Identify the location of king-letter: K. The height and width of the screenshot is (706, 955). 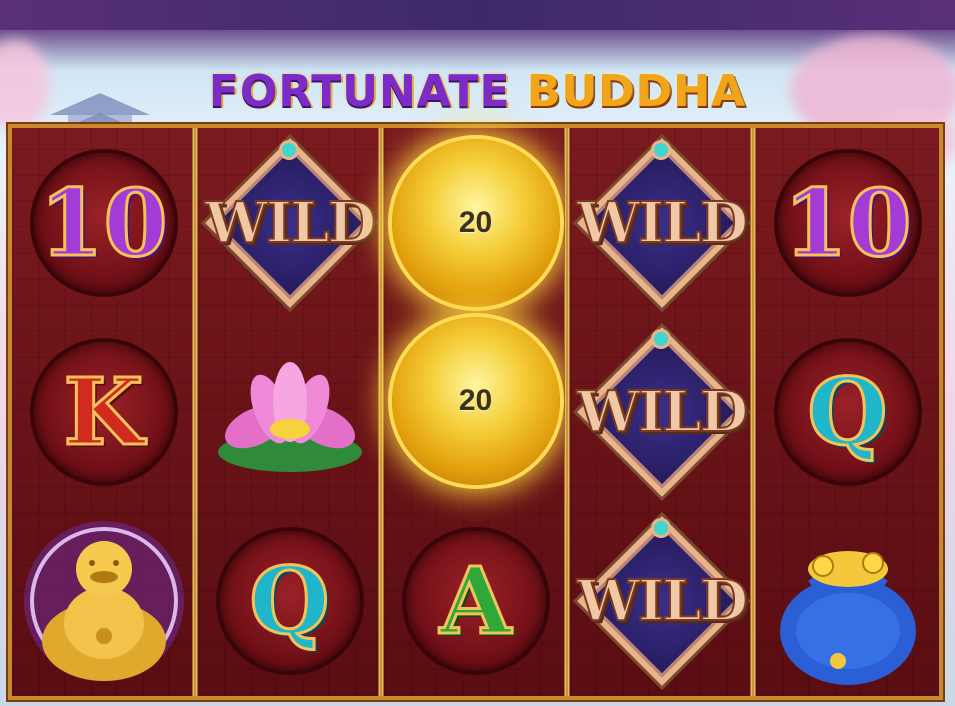
(103, 411).